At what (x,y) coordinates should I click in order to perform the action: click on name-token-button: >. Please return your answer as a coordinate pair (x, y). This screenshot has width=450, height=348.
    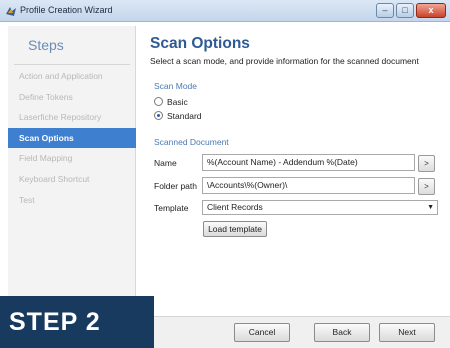
    Looking at the image, I should click on (426, 163).